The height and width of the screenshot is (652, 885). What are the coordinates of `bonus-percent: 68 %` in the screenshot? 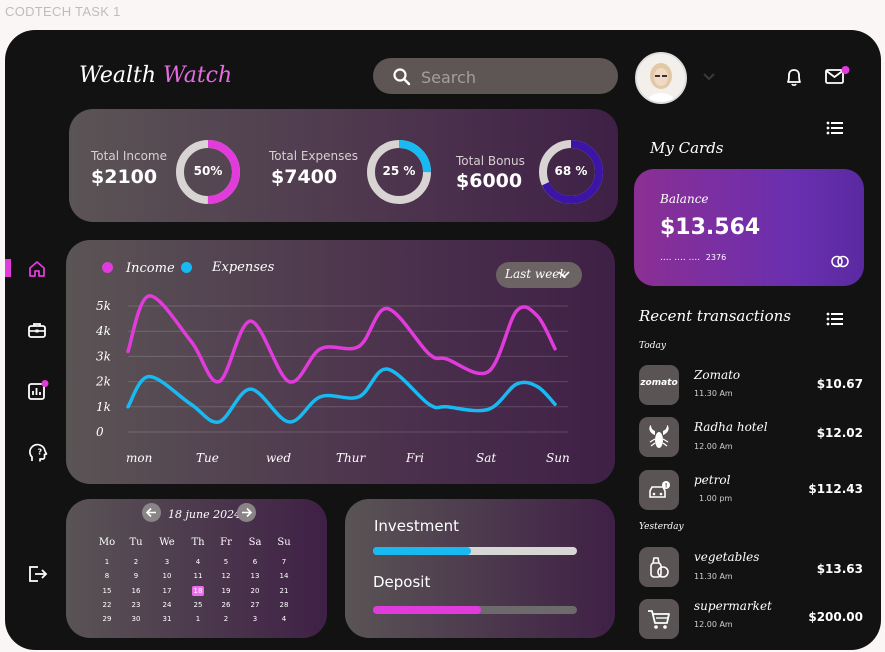 It's located at (571, 171).